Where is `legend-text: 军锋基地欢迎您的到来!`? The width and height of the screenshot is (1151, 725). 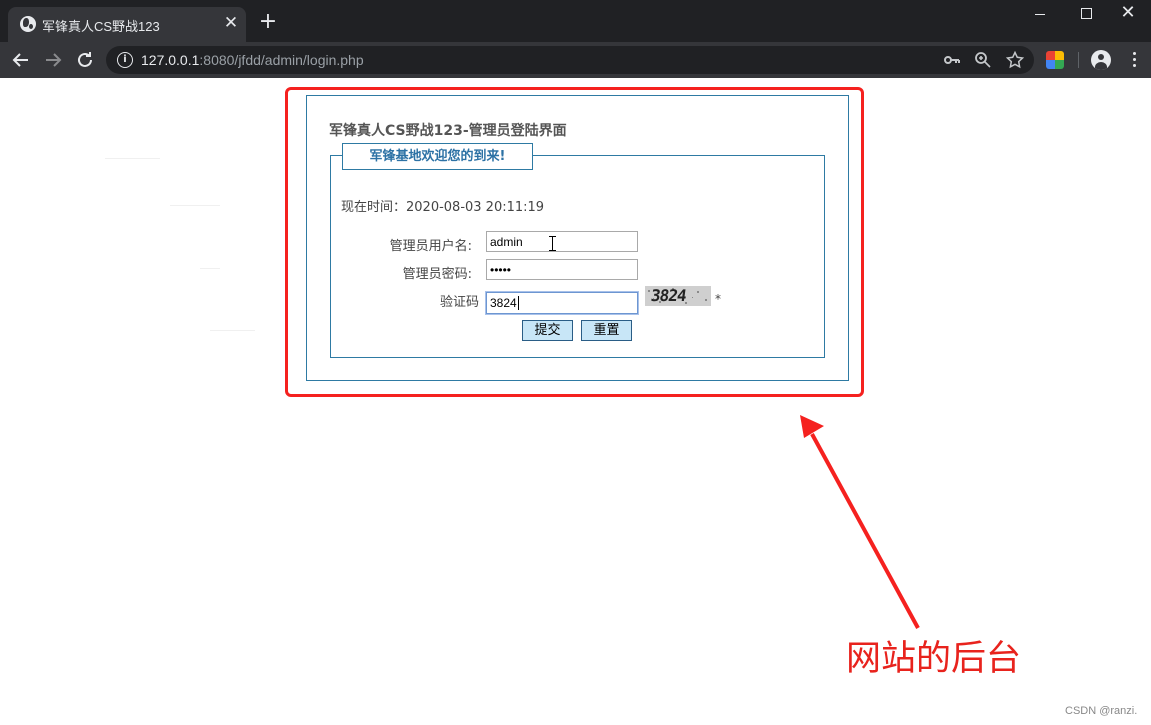 legend-text: 军锋基地欢迎您的到来! is located at coordinates (437, 156).